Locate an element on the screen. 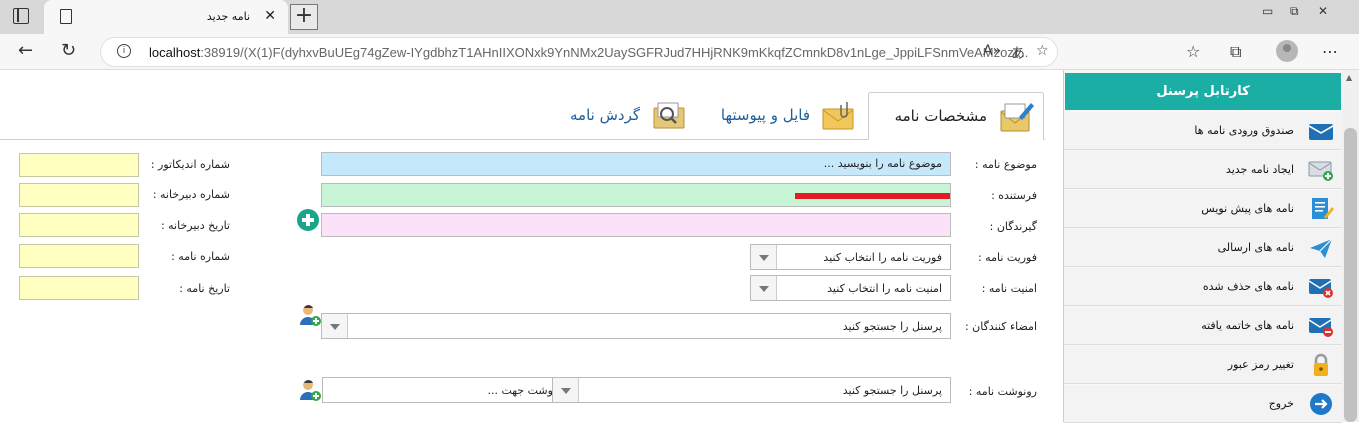  sidebar-item-label: نامه های حذف شده is located at coordinates (1248, 286).